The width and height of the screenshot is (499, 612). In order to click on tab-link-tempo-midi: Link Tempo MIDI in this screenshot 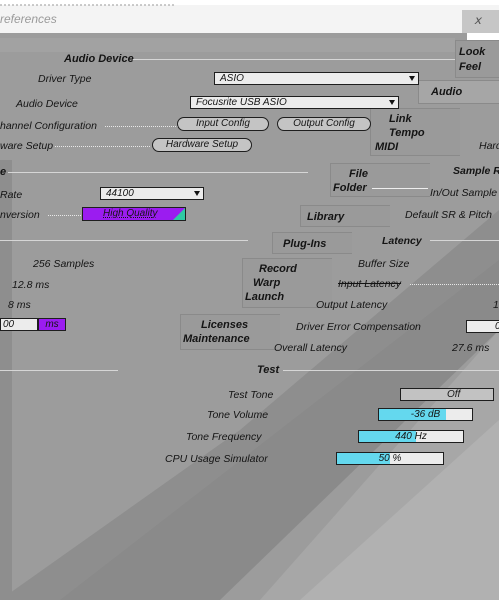, I will do `click(415, 132)`.